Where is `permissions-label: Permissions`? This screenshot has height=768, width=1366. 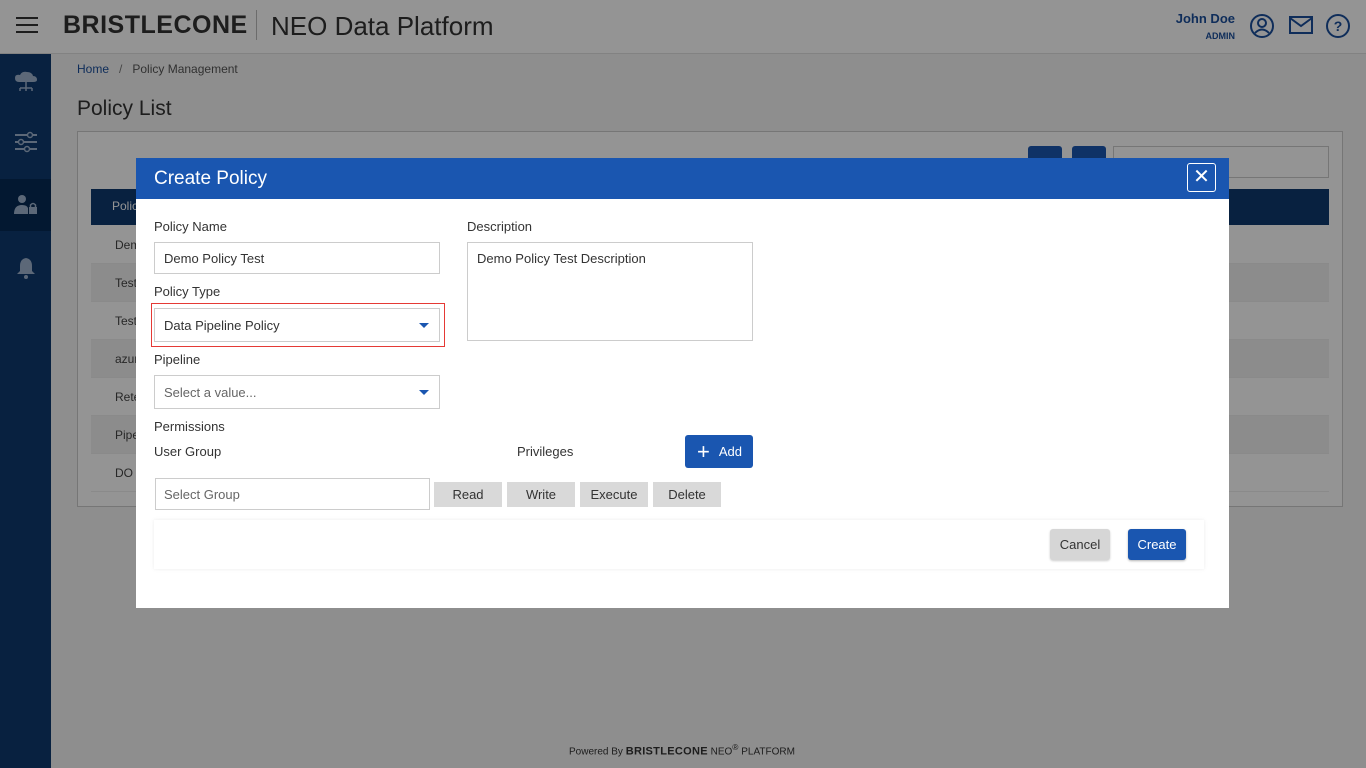 permissions-label: Permissions is located at coordinates (189, 426).